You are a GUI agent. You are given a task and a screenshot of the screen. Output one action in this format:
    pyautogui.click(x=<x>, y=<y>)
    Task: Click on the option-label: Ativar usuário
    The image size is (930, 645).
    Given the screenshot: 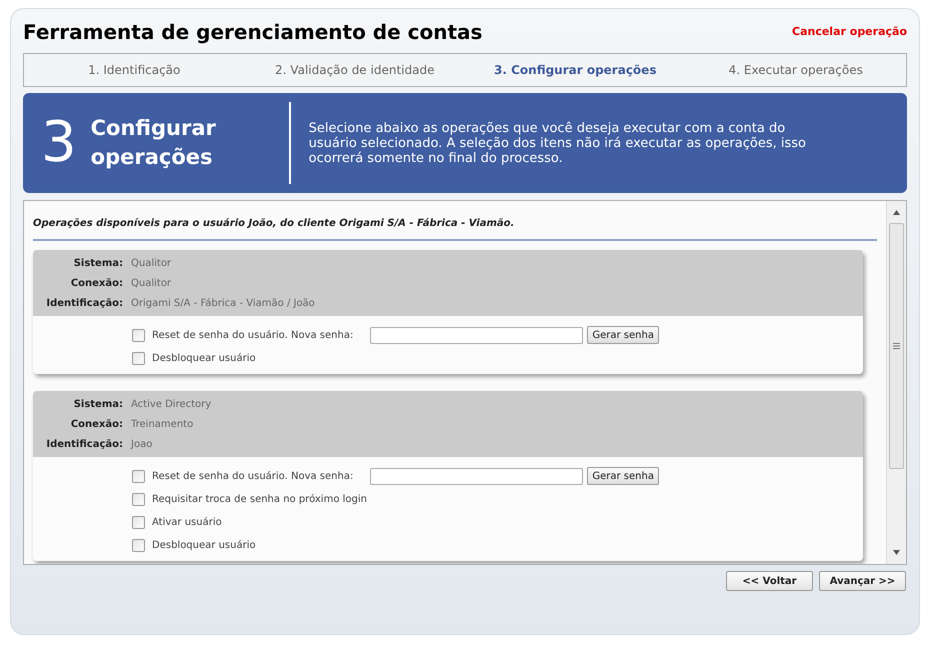 What is the action you would take?
    pyautogui.click(x=187, y=523)
    